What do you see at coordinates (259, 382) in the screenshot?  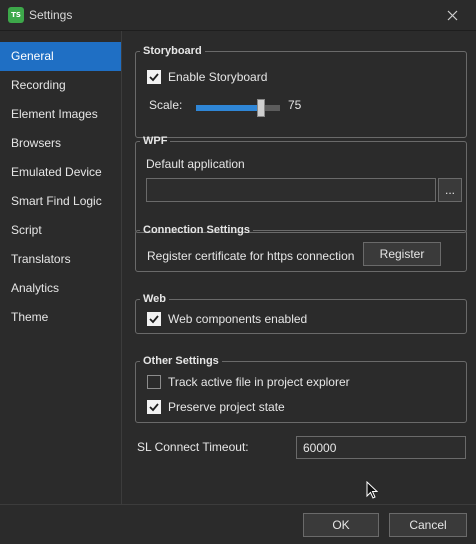 I see `track-active-file-label: Track active file in project explorer` at bounding box center [259, 382].